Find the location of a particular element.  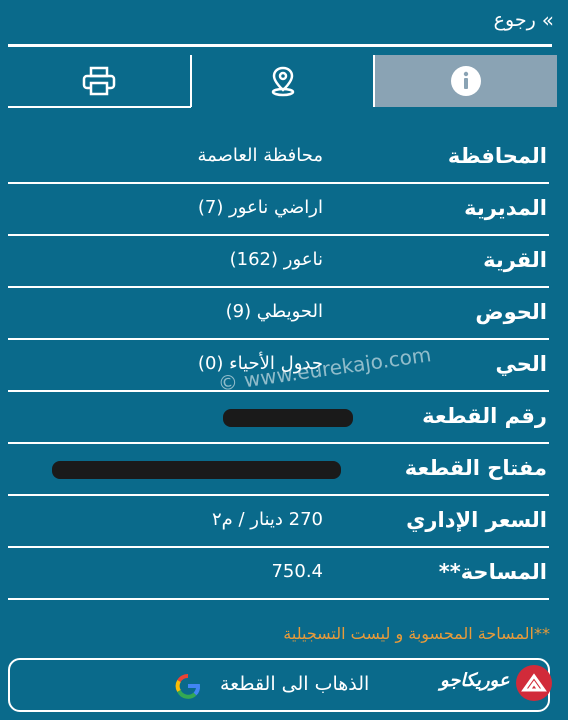

go-to-plot-button: الذهاب الى القطعة عوريكاجو is located at coordinates (280, 685).